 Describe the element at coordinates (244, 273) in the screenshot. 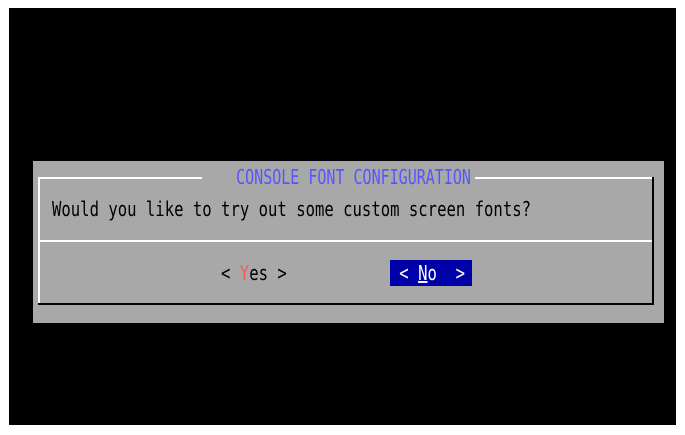

I see `yes-hotkey: Y` at that location.